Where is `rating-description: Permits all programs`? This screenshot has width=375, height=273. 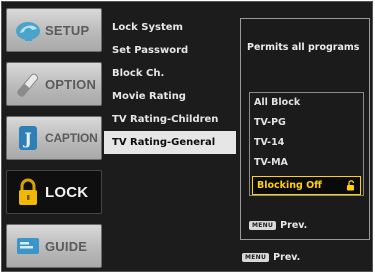
rating-description: Permits all programs is located at coordinates (303, 47).